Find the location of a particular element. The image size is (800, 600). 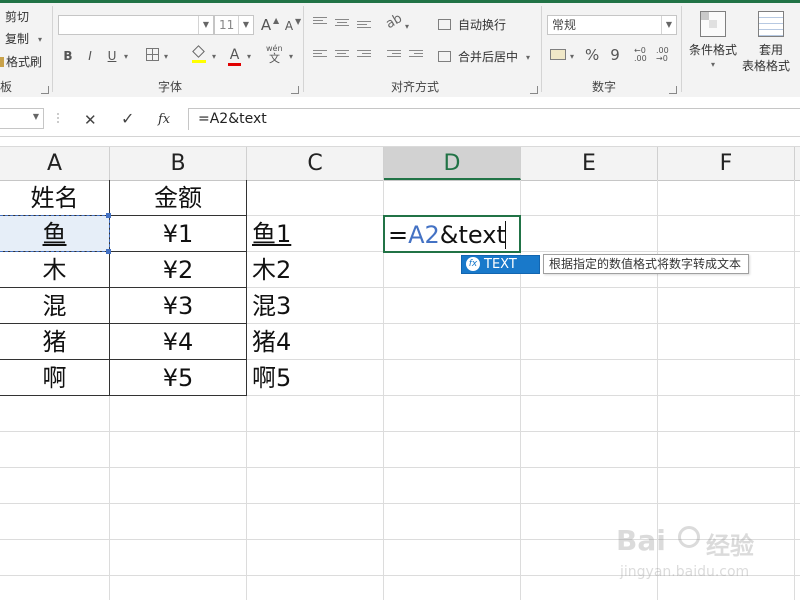

cut-label: 剪切 is located at coordinates (17, 17).